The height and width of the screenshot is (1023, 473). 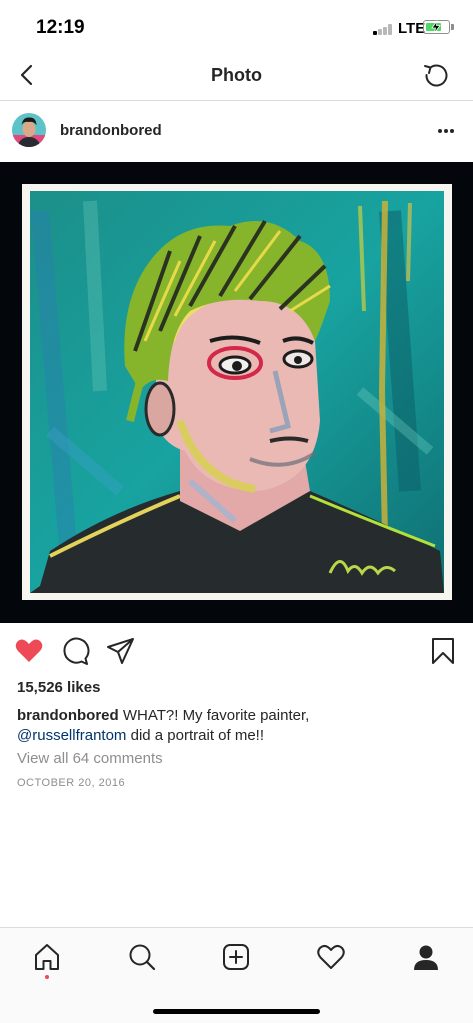 What do you see at coordinates (71, 735) in the screenshot?
I see `caption-mention: @russellfrantom` at bounding box center [71, 735].